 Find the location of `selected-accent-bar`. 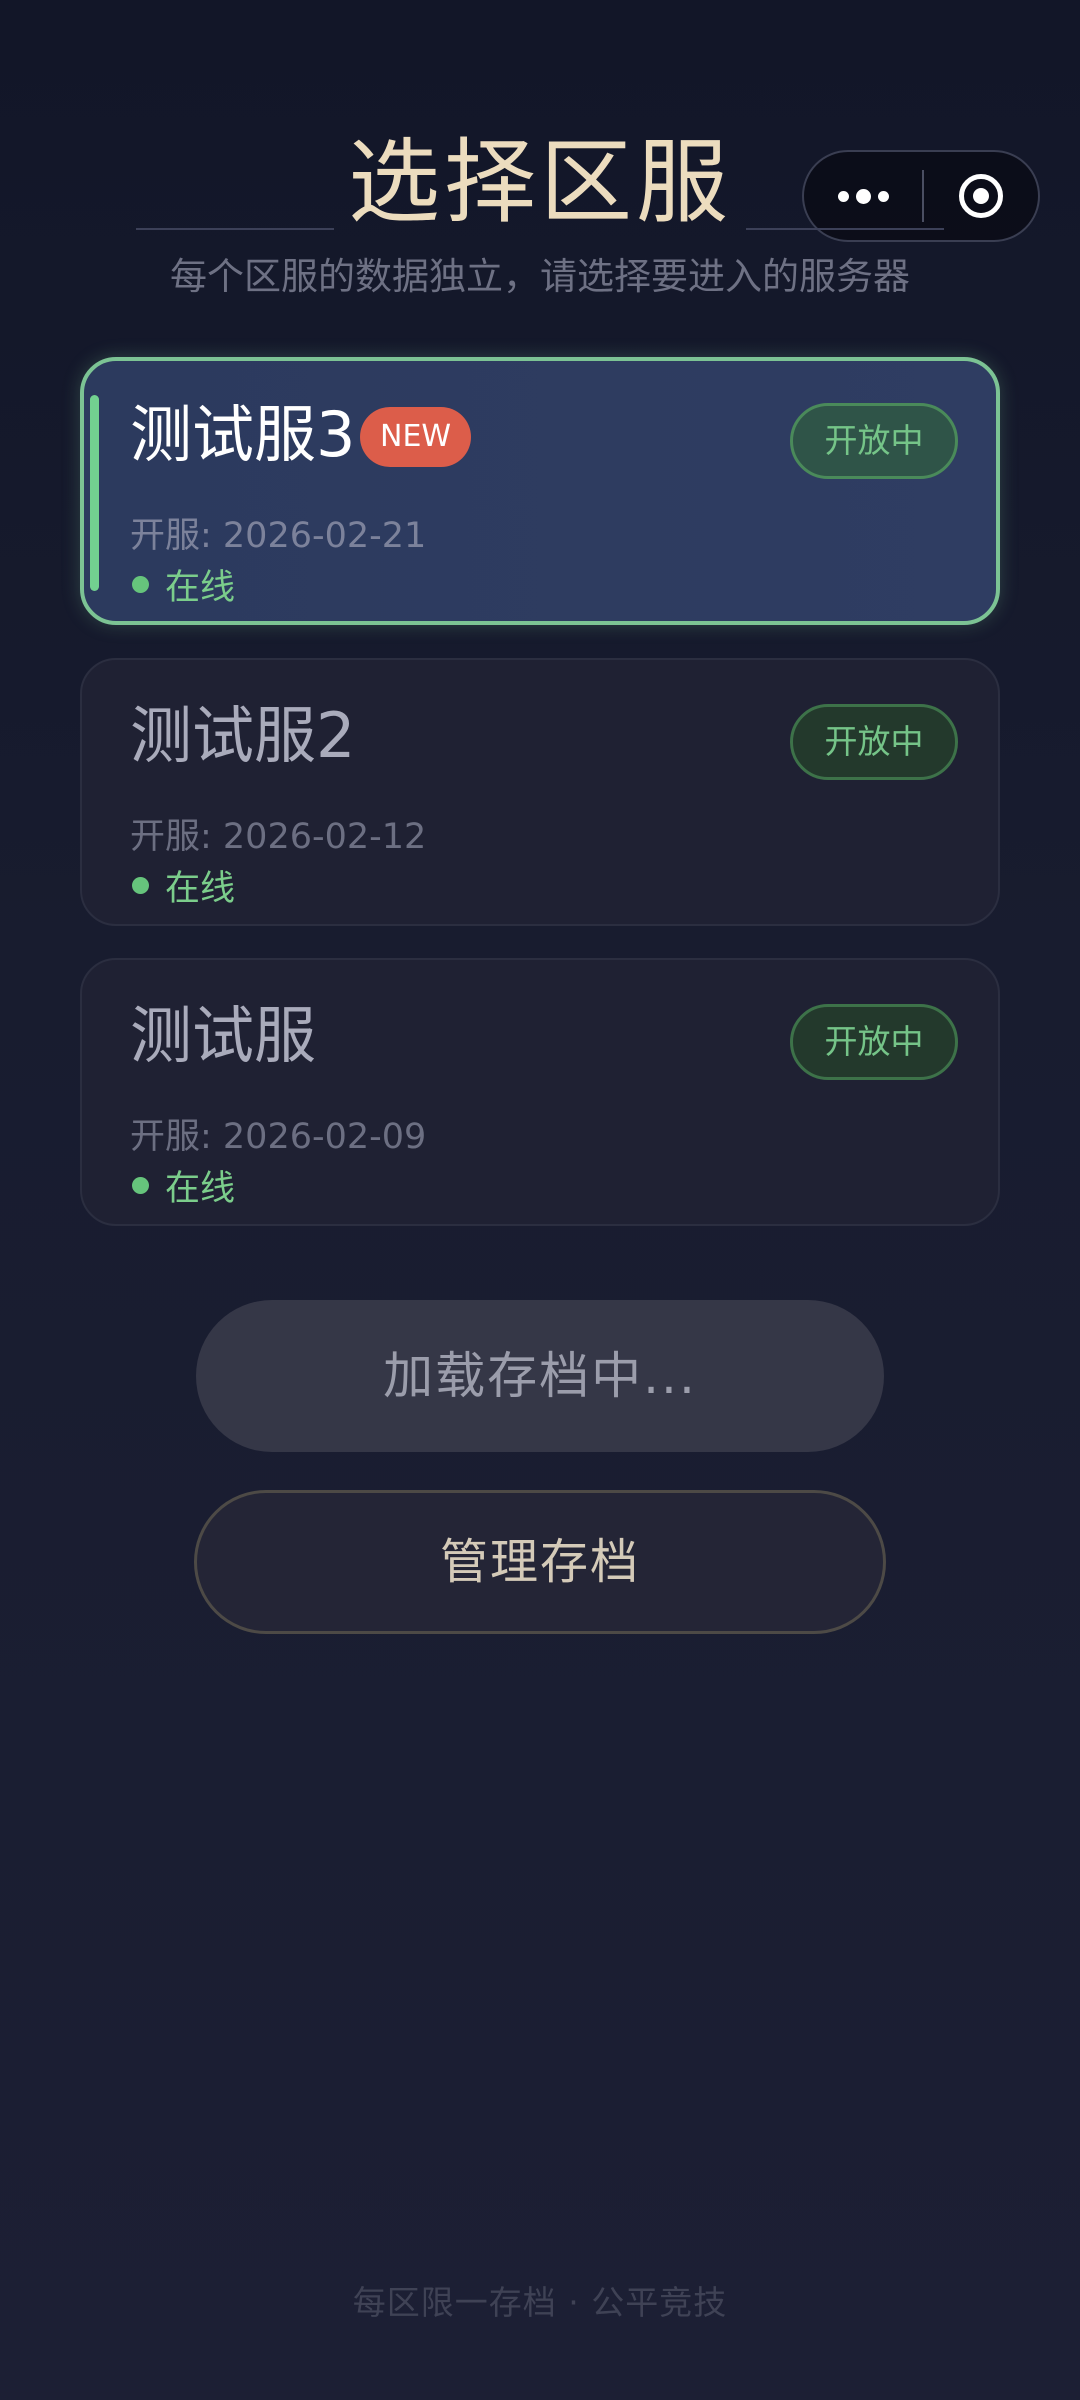

selected-accent-bar is located at coordinates (94, 493).